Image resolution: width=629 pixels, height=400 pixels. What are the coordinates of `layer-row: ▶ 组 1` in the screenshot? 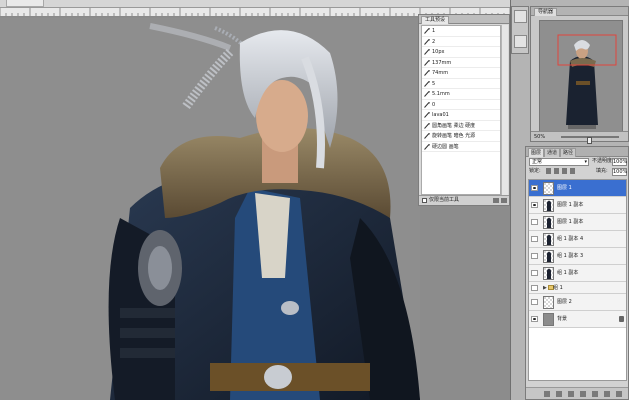 It's located at (577, 288).